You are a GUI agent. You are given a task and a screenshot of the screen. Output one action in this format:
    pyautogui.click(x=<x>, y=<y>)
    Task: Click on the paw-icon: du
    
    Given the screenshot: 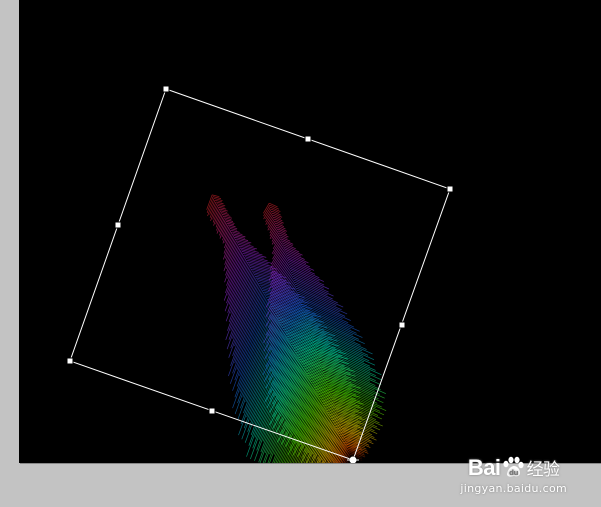 What is the action you would take?
    pyautogui.click(x=513, y=466)
    